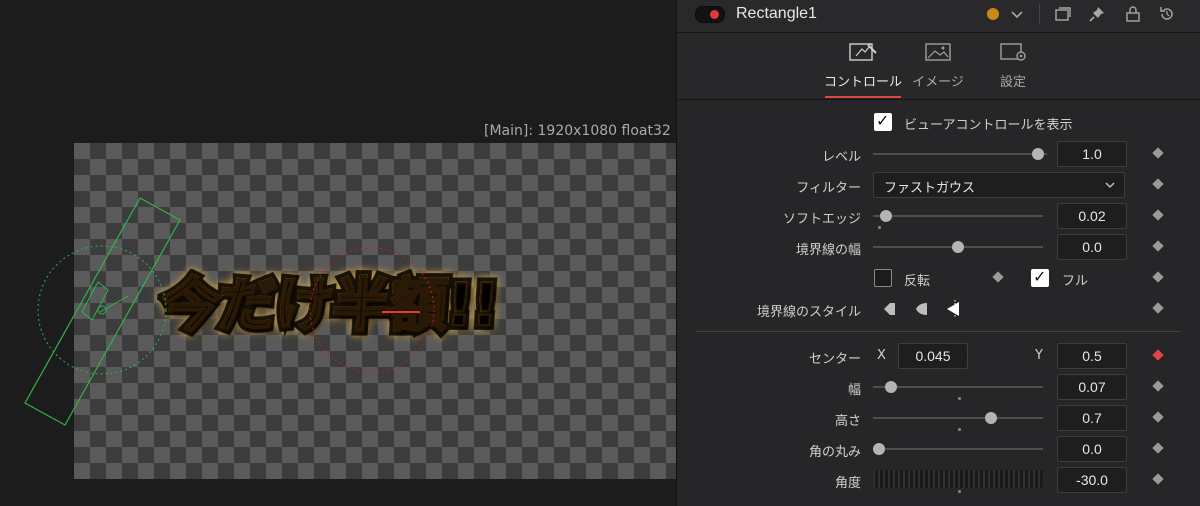 This screenshot has width=1200, height=506. I want to click on corner-radius-keyframe-icon, so click(1158, 448).